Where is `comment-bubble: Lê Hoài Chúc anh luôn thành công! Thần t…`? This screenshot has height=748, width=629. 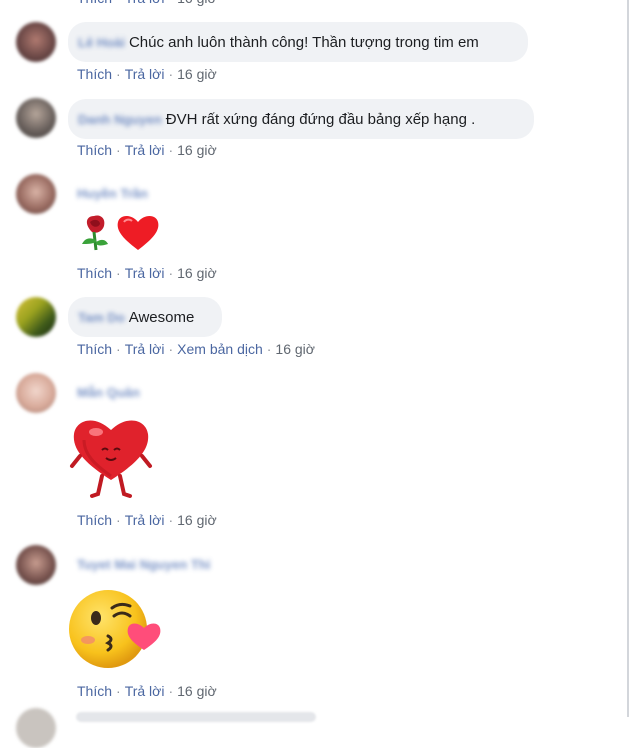
comment-bubble: Lê Hoài Chúc anh luôn thành công! Thần t… is located at coordinates (298, 42).